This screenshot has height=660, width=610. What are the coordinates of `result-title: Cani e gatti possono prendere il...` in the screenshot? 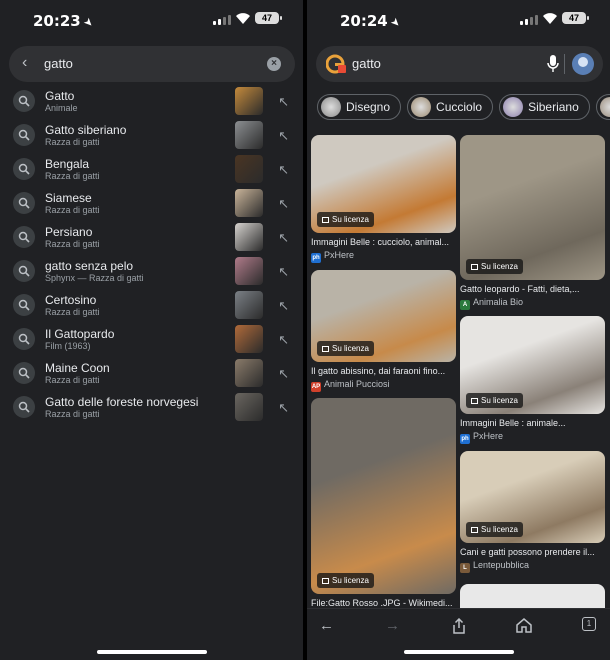 It's located at (532, 552).